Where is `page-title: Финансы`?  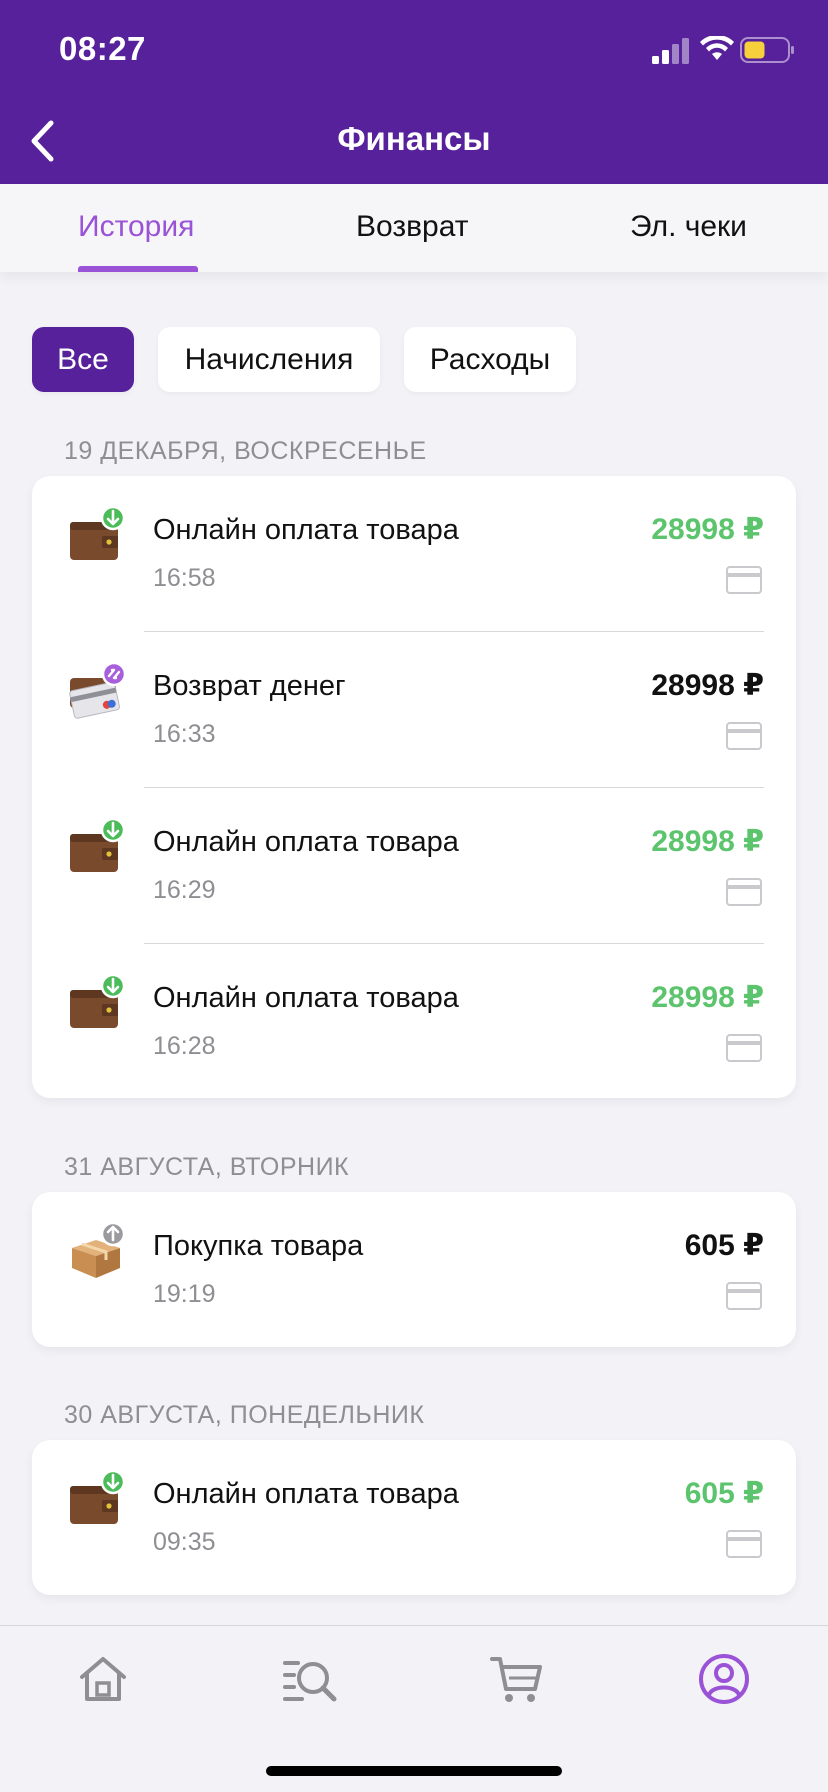
page-title: Финансы is located at coordinates (414, 138).